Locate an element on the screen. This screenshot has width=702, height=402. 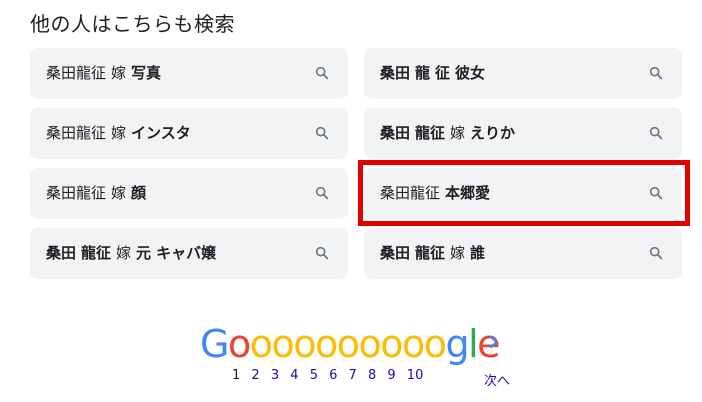
google-pagination-logo: Goooooooooogle is located at coordinates (350, 344).